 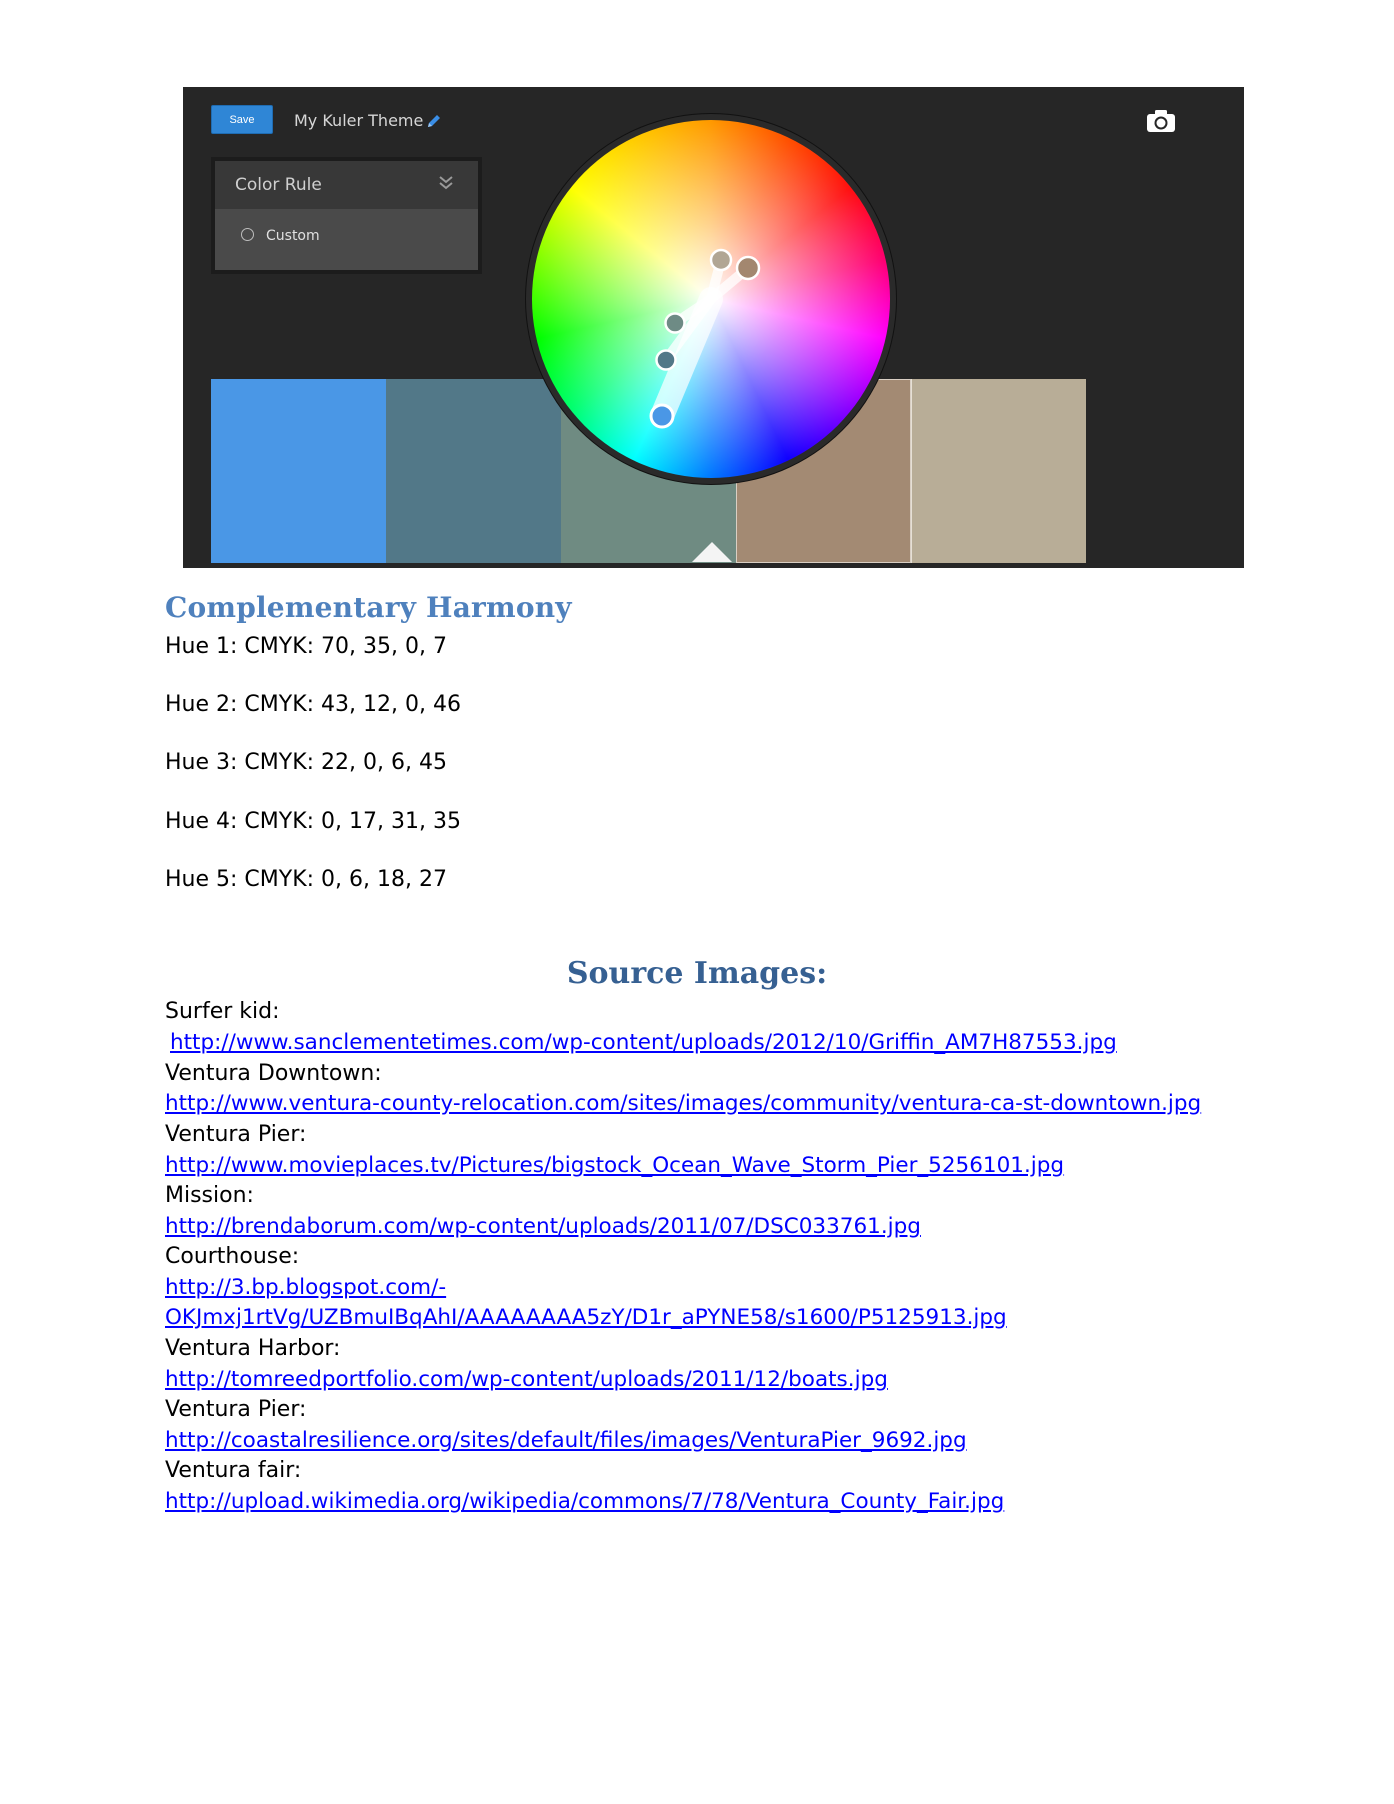 I want to click on complementary-harmony-heading: Complementary Harmony, so click(x=368, y=607).